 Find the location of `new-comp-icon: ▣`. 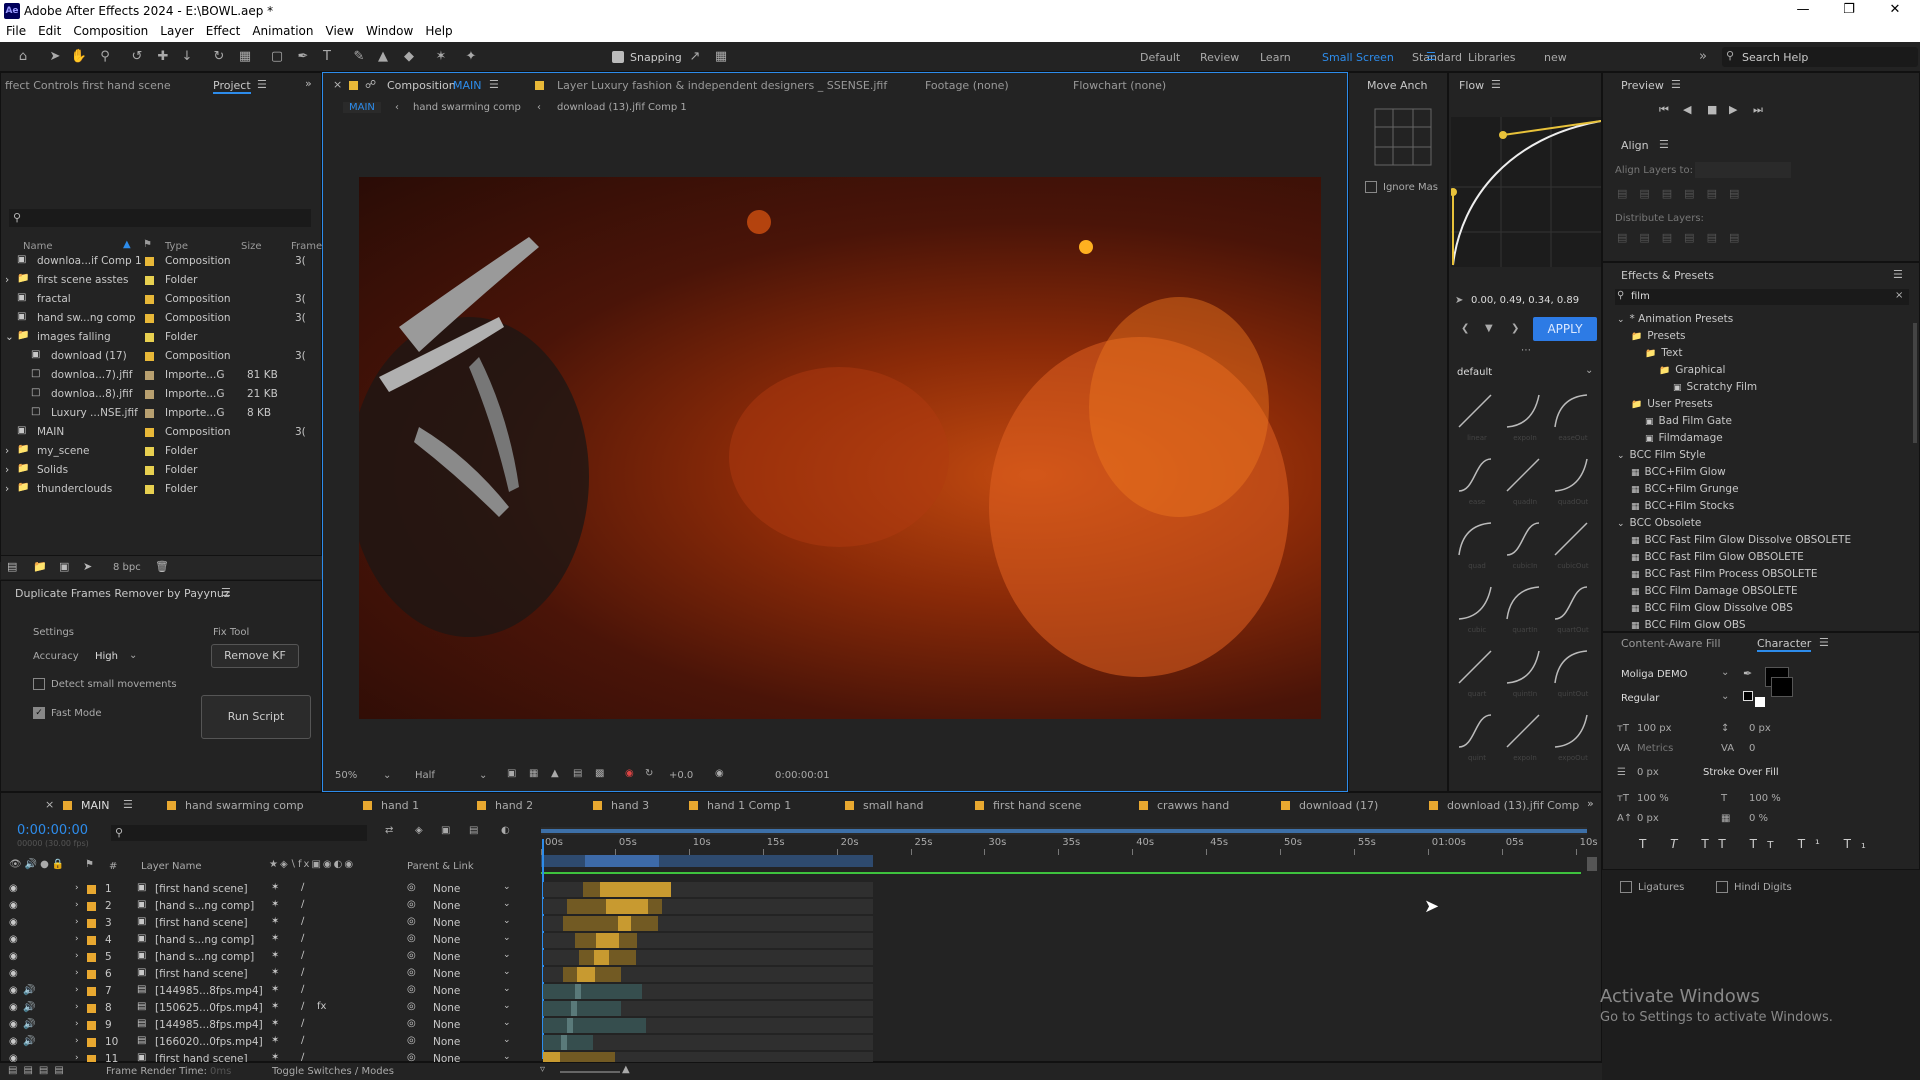

new-comp-icon: ▣ is located at coordinates (64, 566).